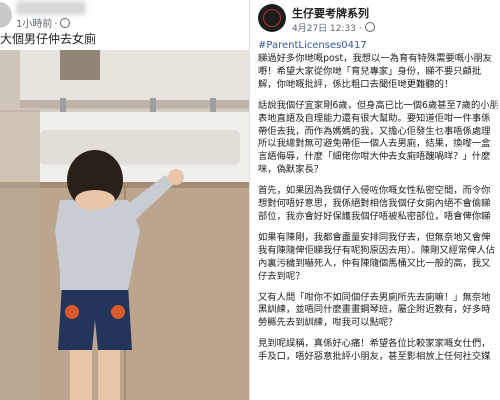  What do you see at coordinates (291, 170) in the screenshot?
I see `body-line: 咪，偽默家長？` at bounding box center [291, 170].